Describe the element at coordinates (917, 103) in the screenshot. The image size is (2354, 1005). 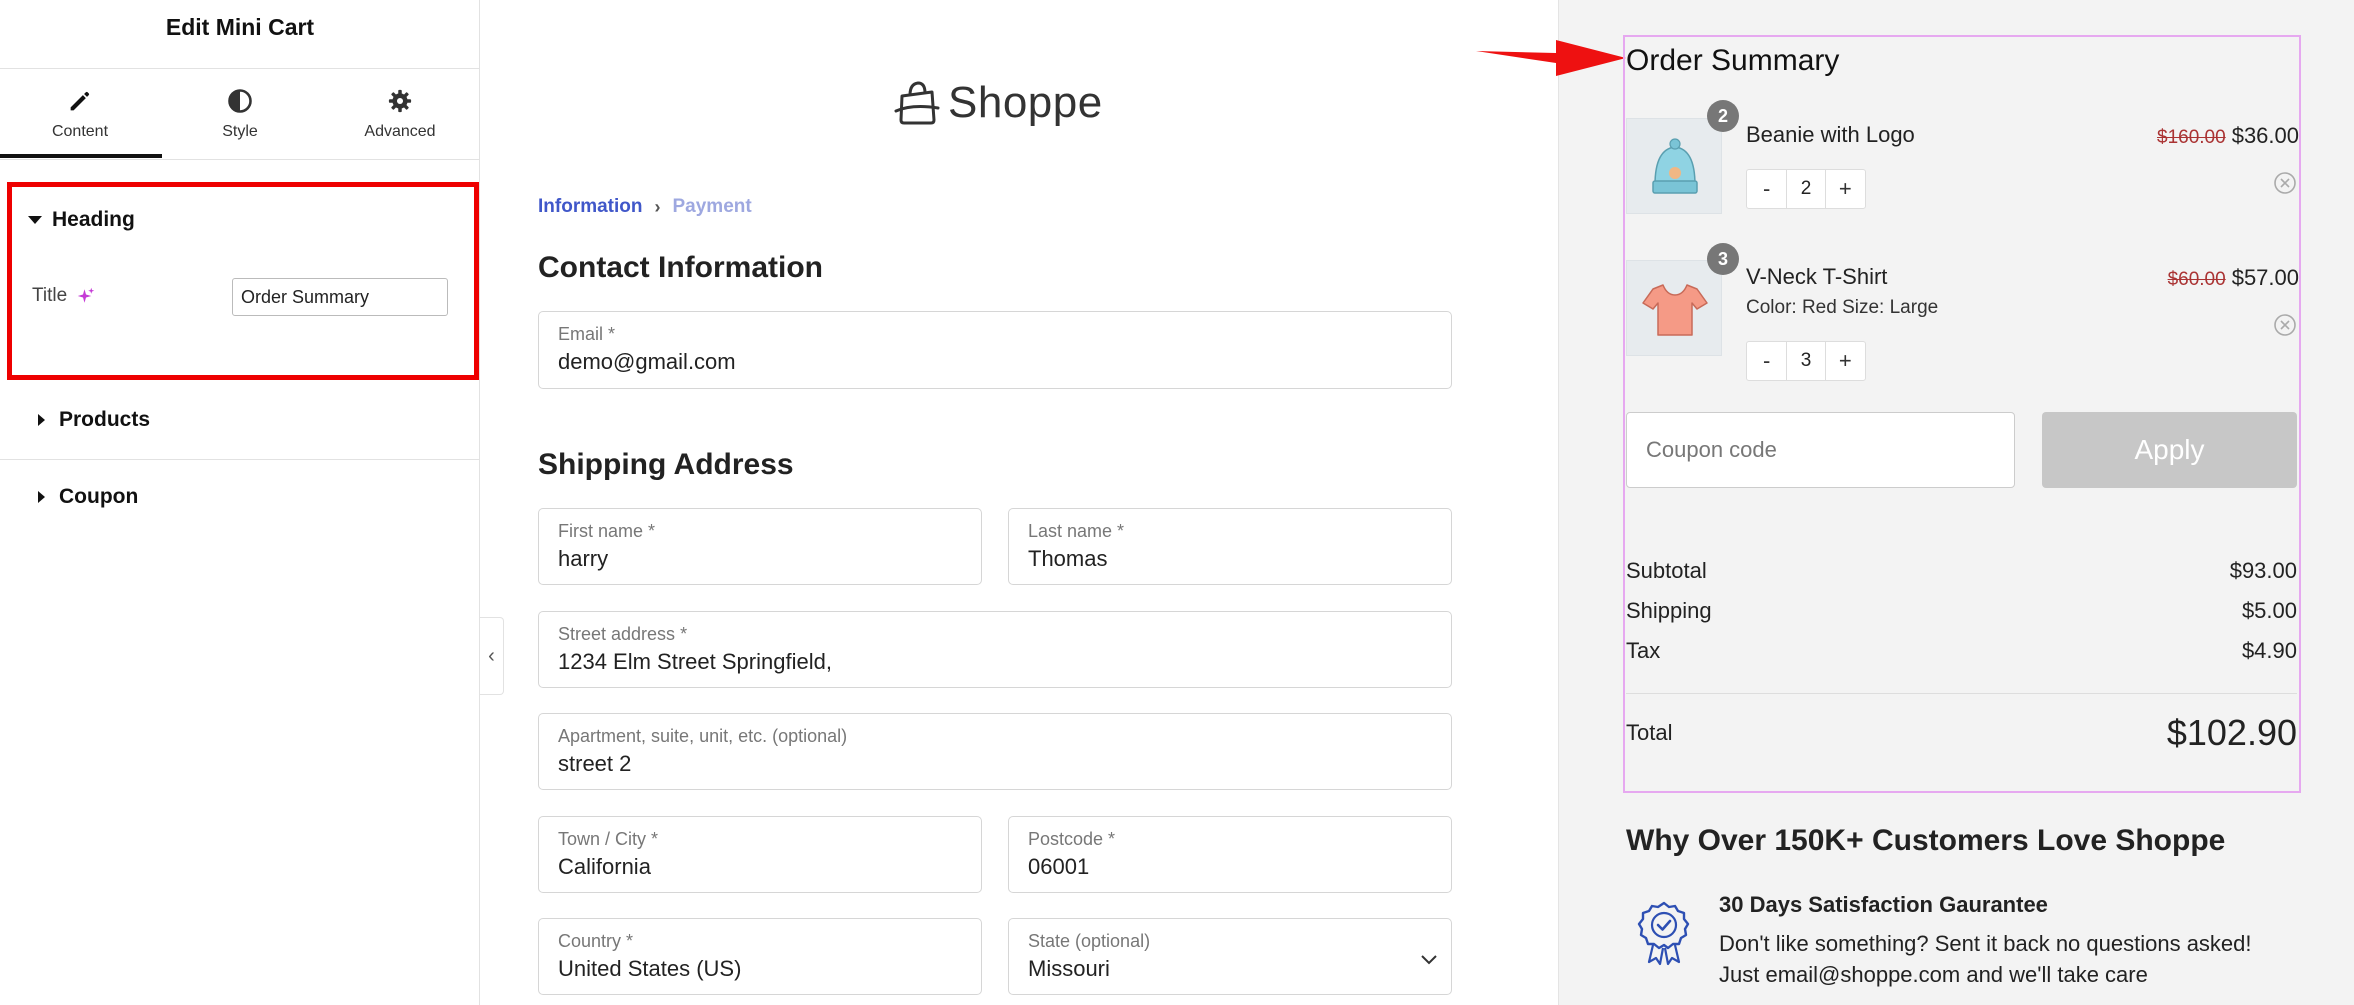
I see `shopping-bag-logo-icon` at that location.